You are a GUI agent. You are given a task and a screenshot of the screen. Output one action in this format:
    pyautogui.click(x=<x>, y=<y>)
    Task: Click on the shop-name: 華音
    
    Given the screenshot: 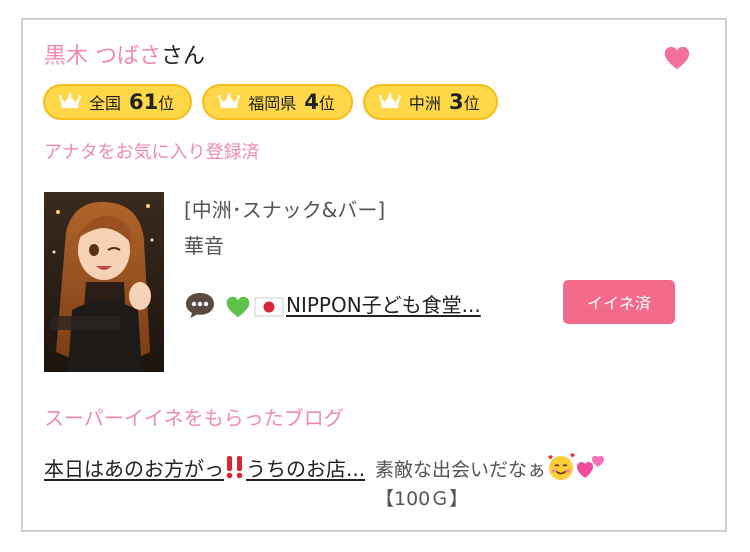 What is the action you would take?
    pyautogui.click(x=204, y=246)
    